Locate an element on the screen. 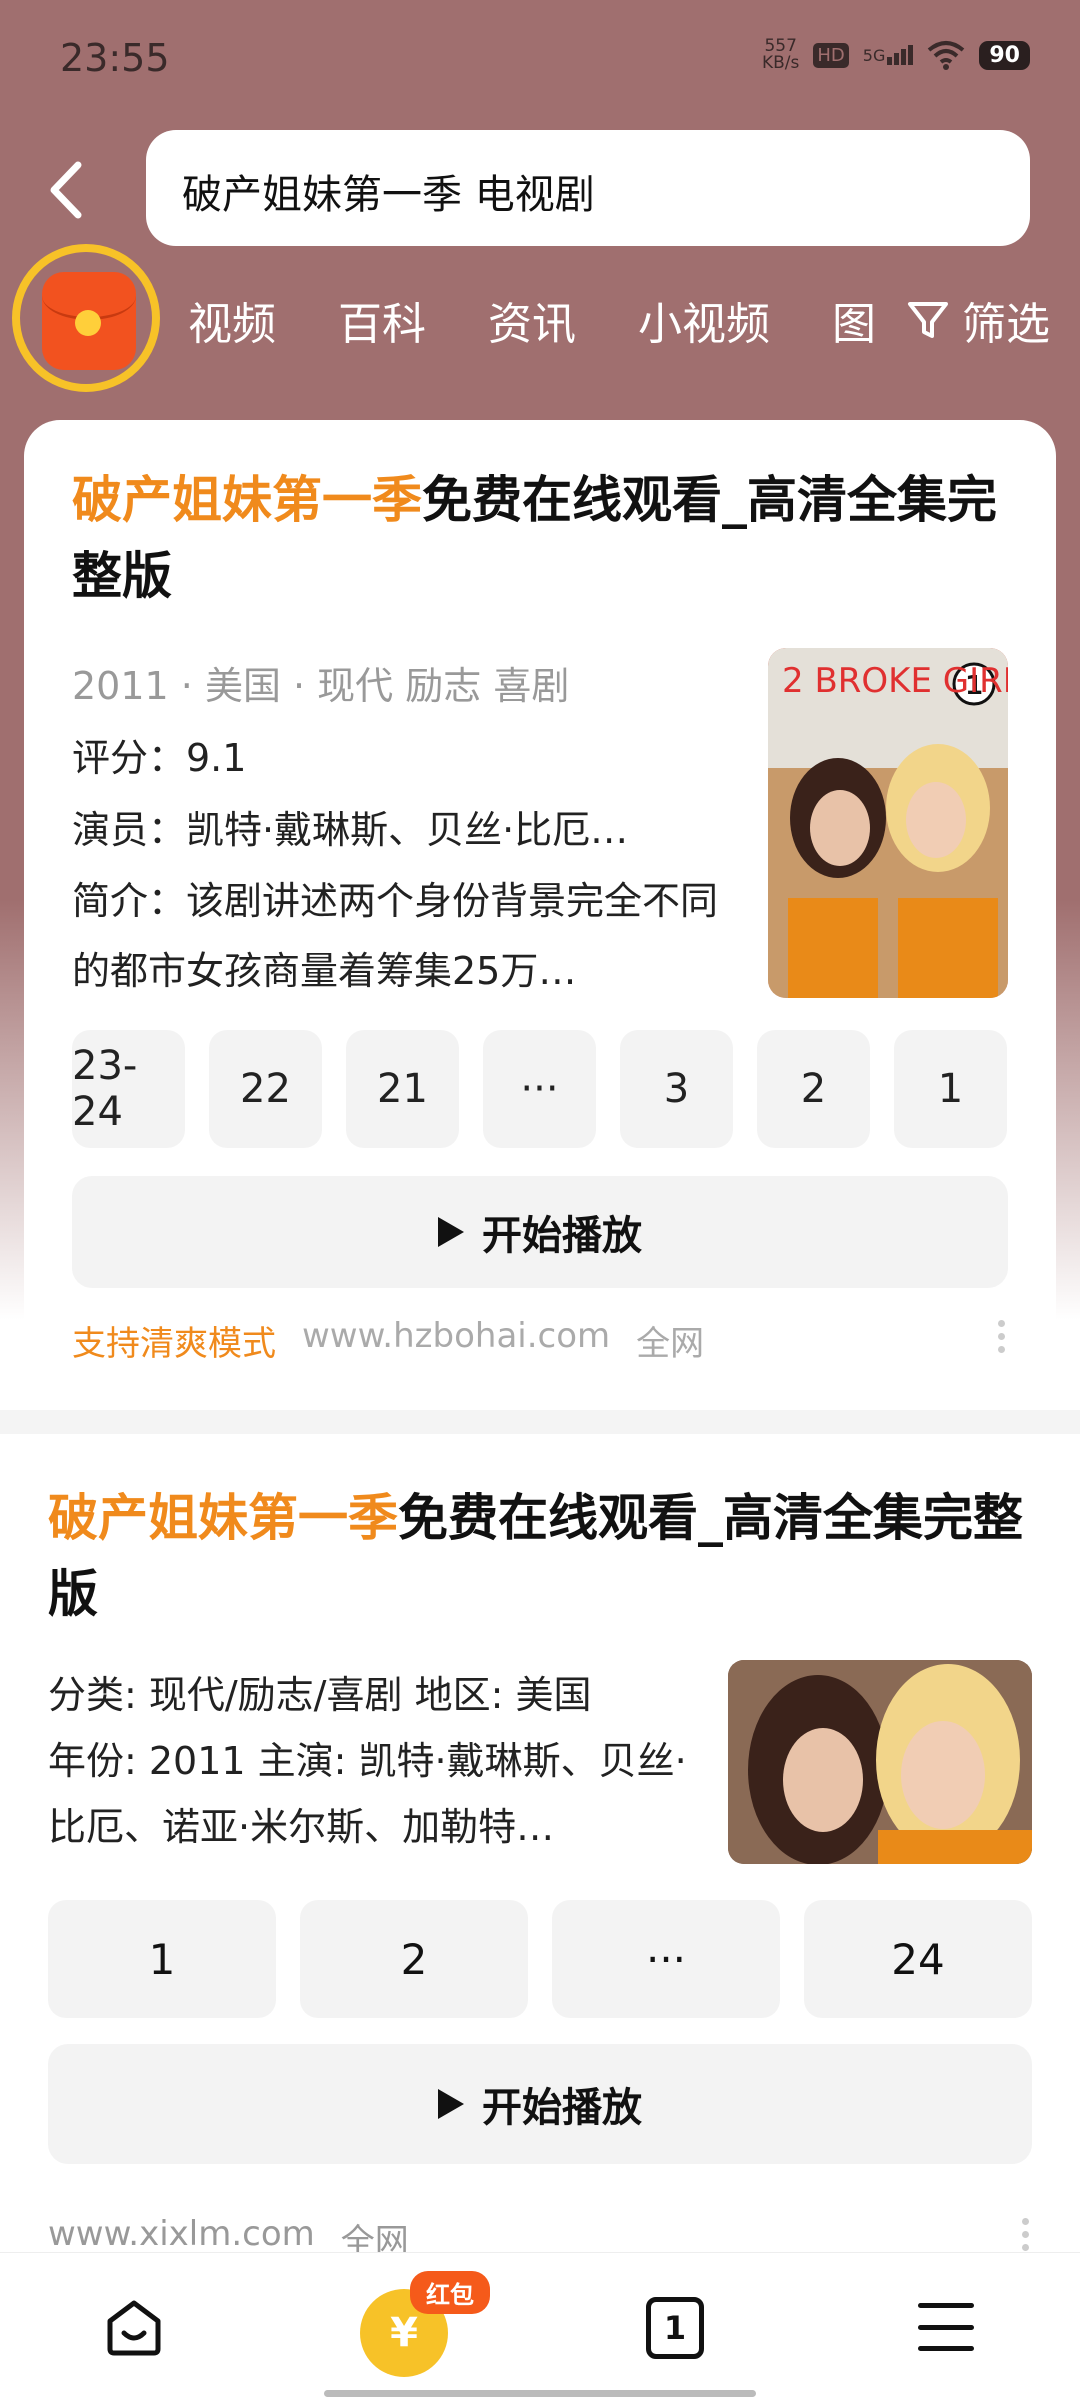 The height and width of the screenshot is (2400, 1080). status-time: 23:55 is located at coordinates (115, 58).